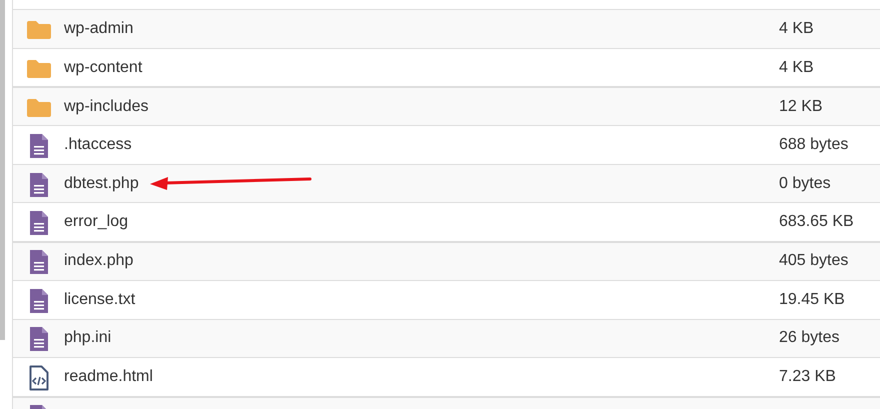 The image size is (880, 409). Describe the element at coordinates (421, 106) in the screenshot. I see `file-name: wp-includes` at that location.